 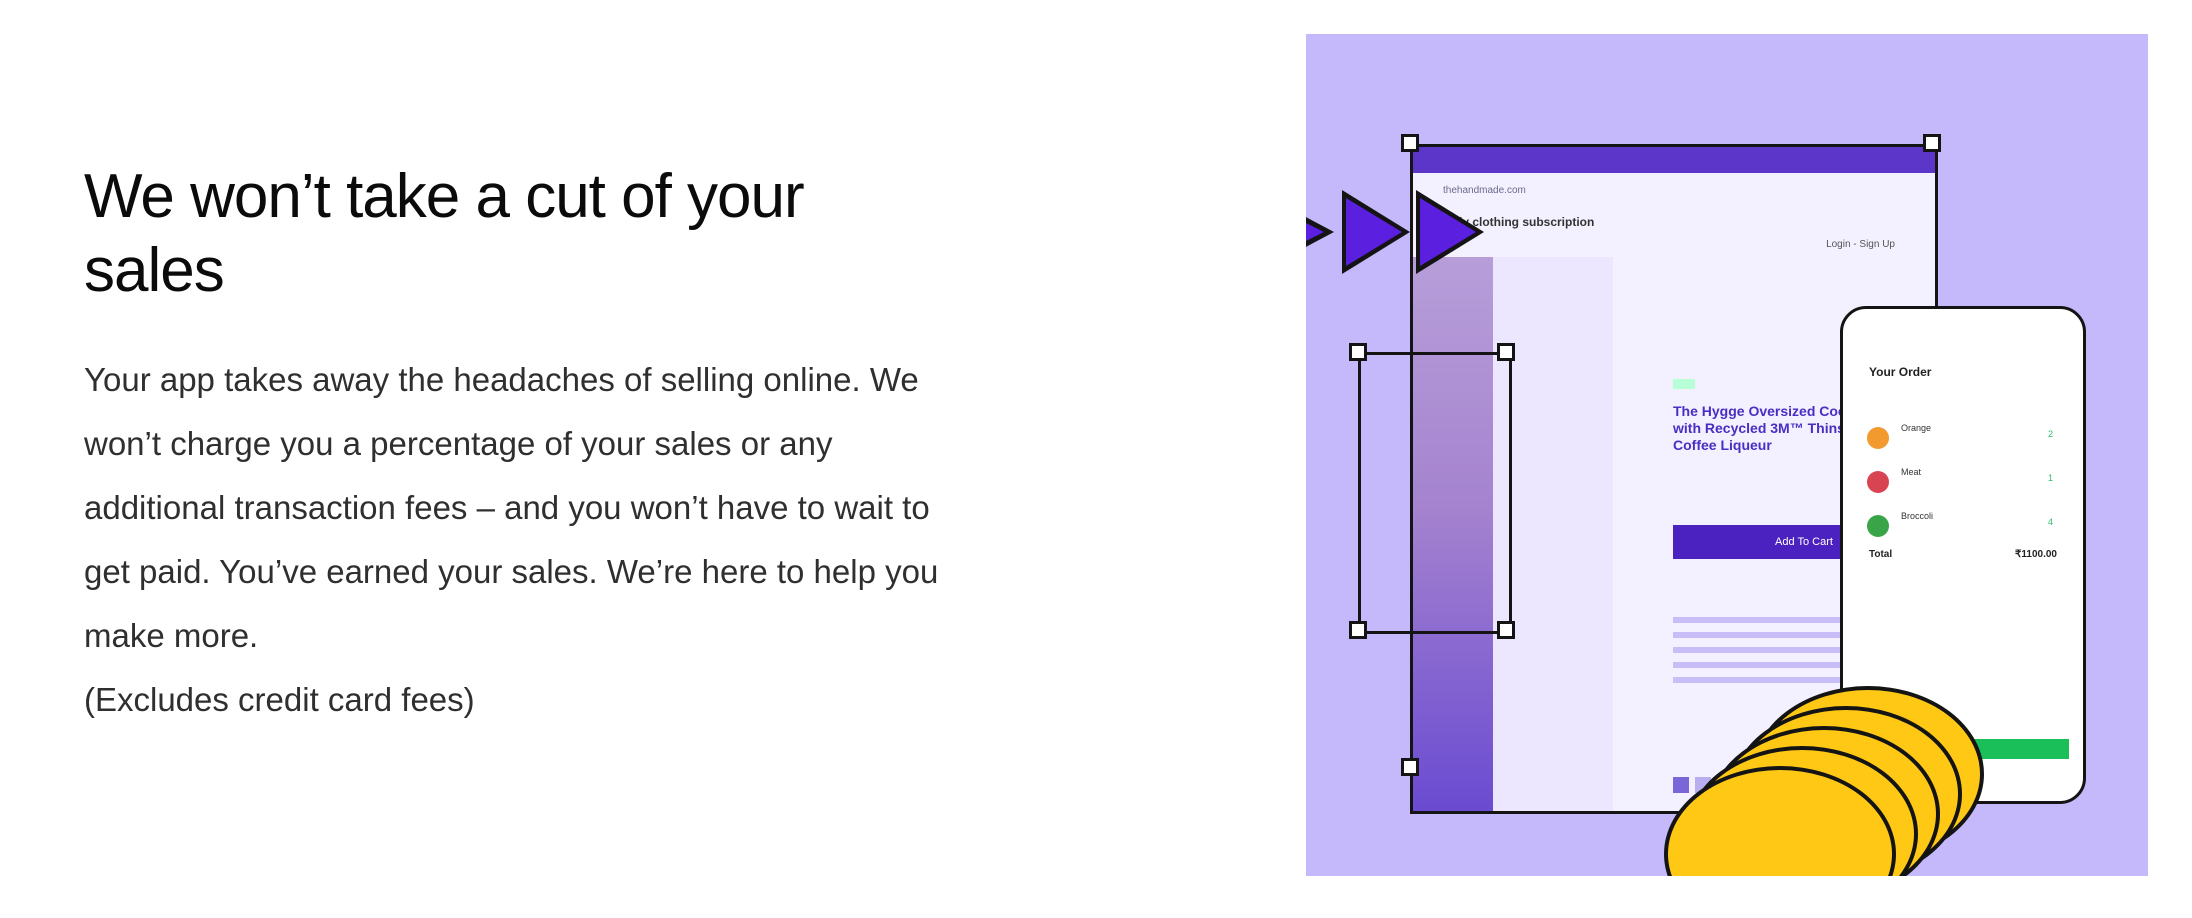 I want to click on order-item-name: Broccoli, so click(x=1917, y=516).